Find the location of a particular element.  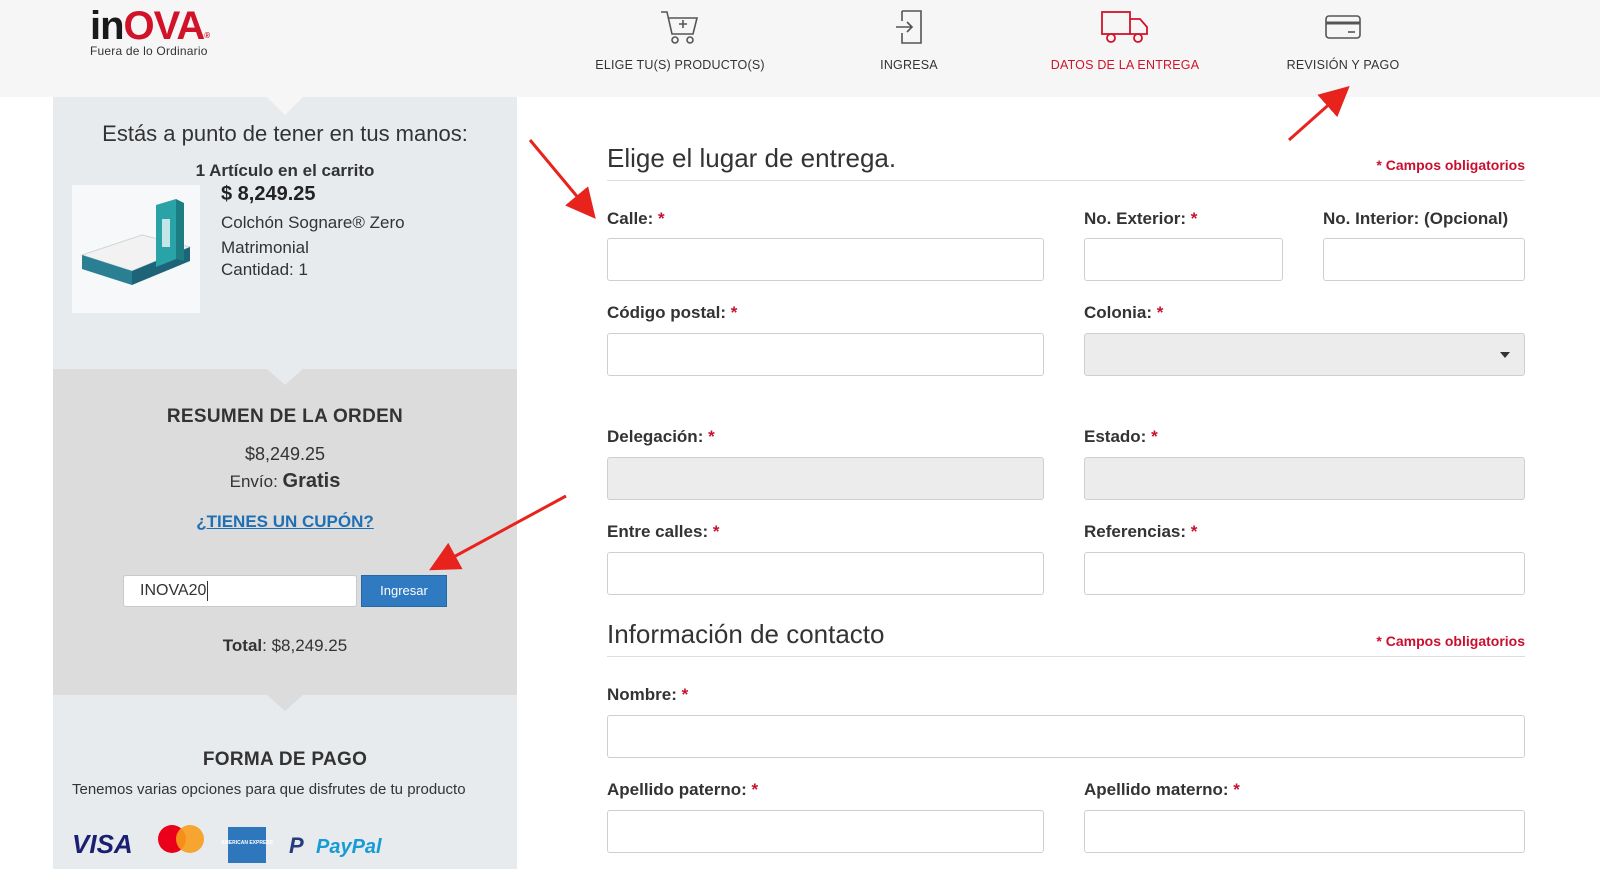

panel-notch-bottom is located at coordinates (285, 703).